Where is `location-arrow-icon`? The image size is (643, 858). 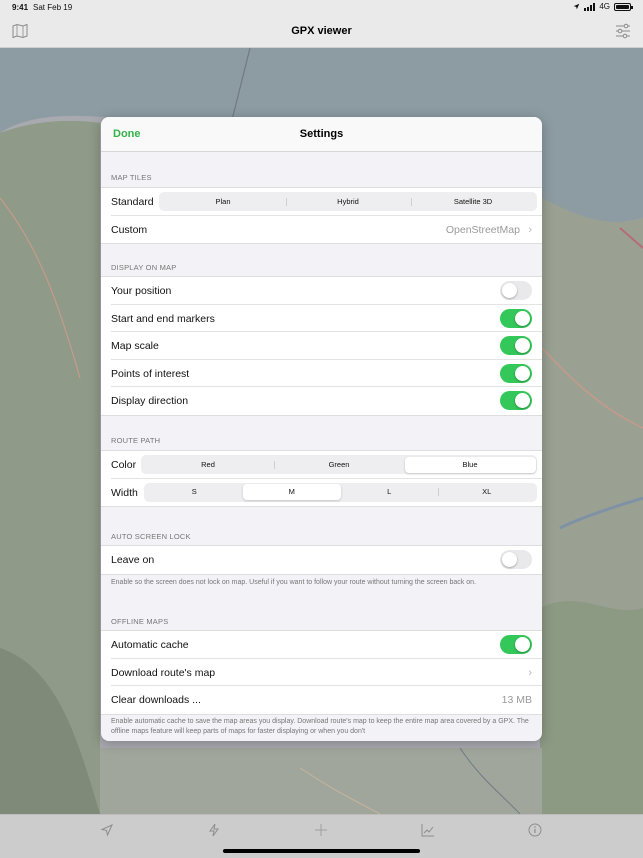 location-arrow-icon is located at coordinates (107, 830).